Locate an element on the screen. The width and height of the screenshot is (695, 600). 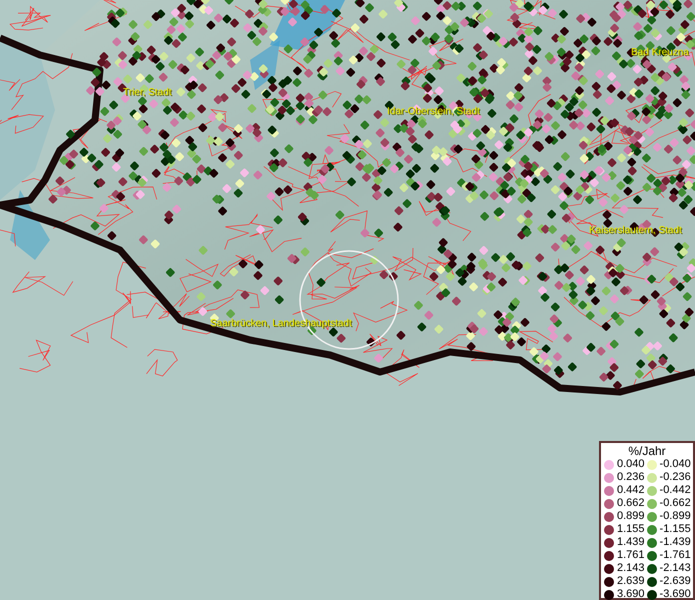
legend-label: 0.899 is located at coordinates (631, 516).